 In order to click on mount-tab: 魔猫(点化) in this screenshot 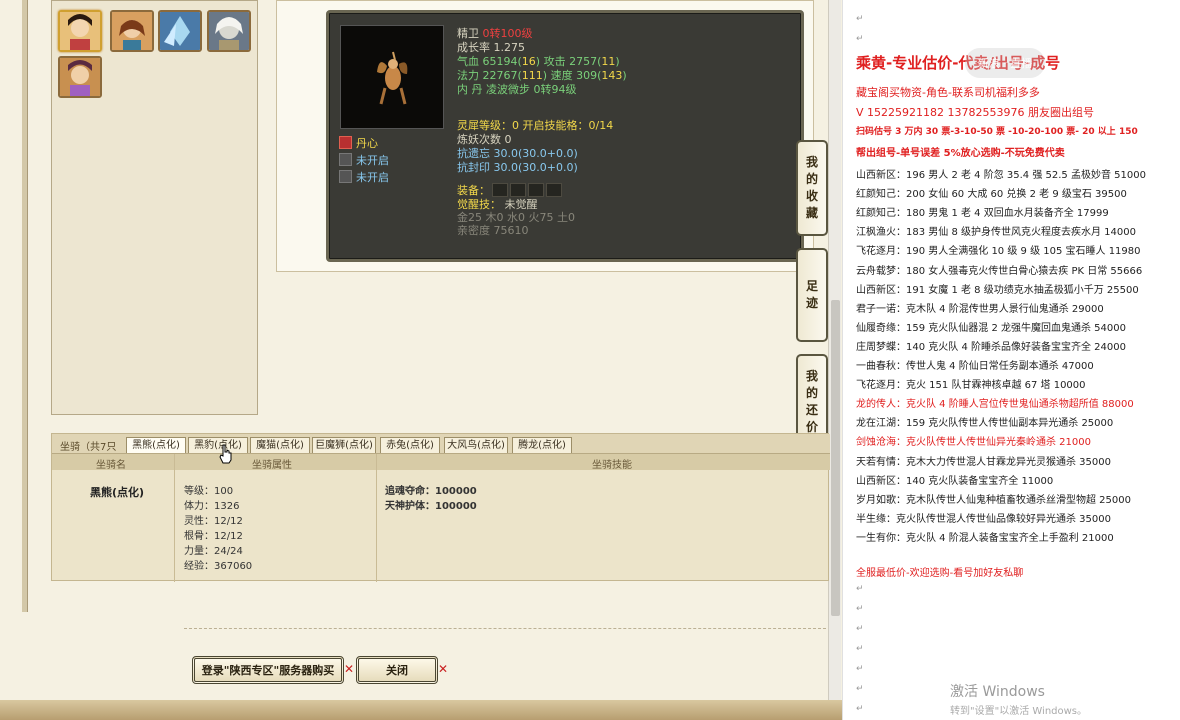, I will do `click(280, 445)`.